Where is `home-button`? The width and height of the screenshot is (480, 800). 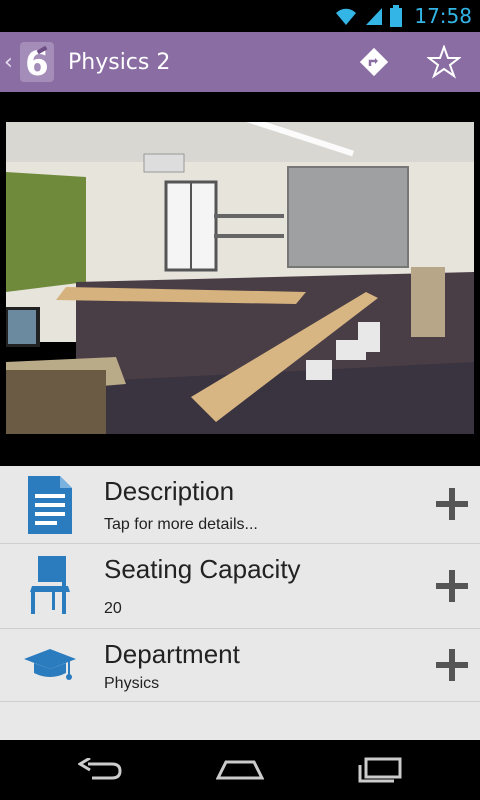 home-button is located at coordinates (240, 770).